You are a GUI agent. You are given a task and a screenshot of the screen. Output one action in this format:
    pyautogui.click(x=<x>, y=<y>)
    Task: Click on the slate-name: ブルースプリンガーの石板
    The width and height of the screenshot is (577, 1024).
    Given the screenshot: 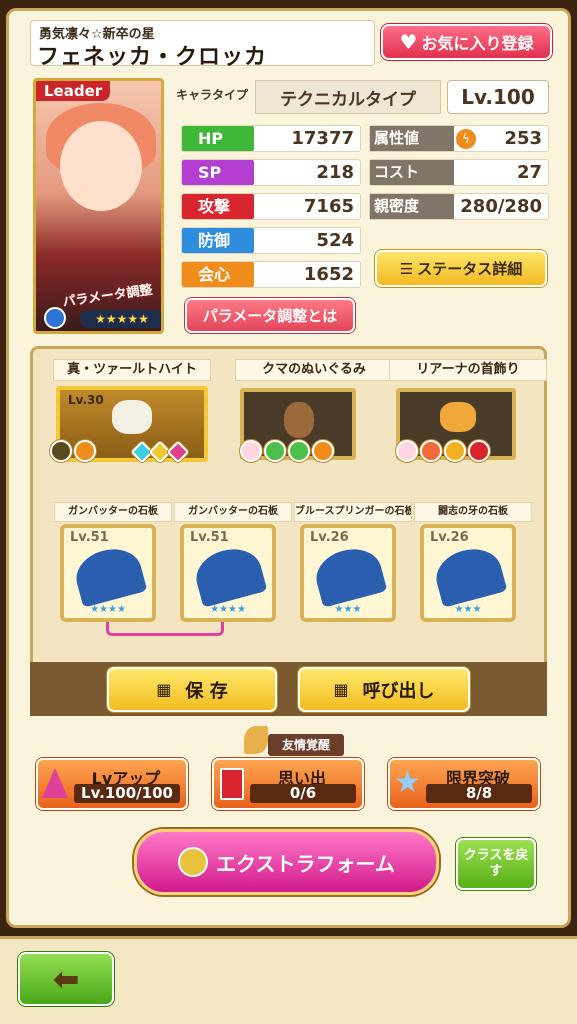 What is the action you would take?
    pyautogui.click(x=353, y=512)
    